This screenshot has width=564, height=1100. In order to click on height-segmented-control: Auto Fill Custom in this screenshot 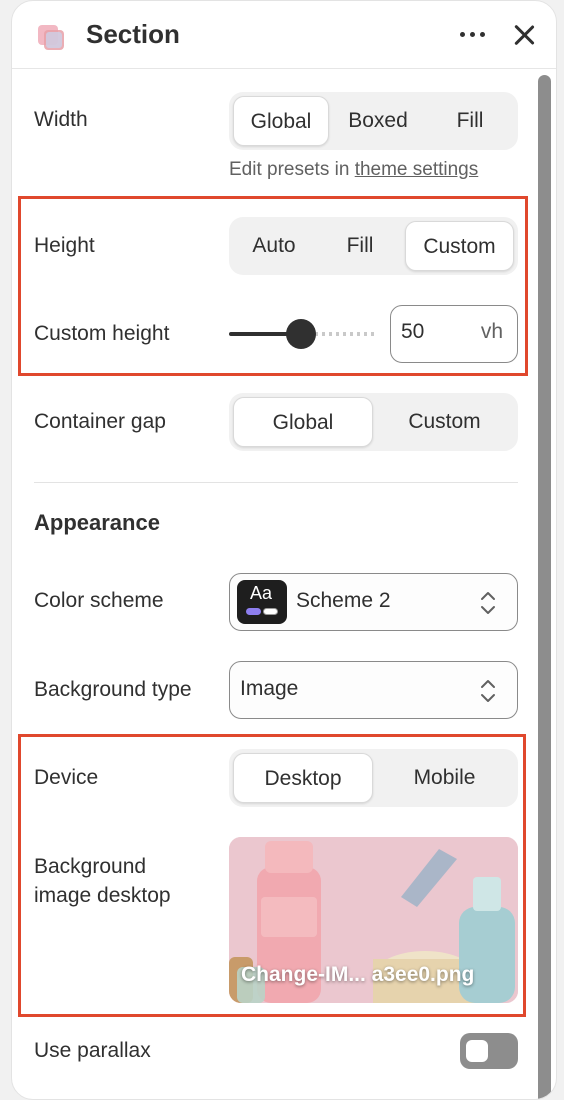, I will do `click(373, 246)`.